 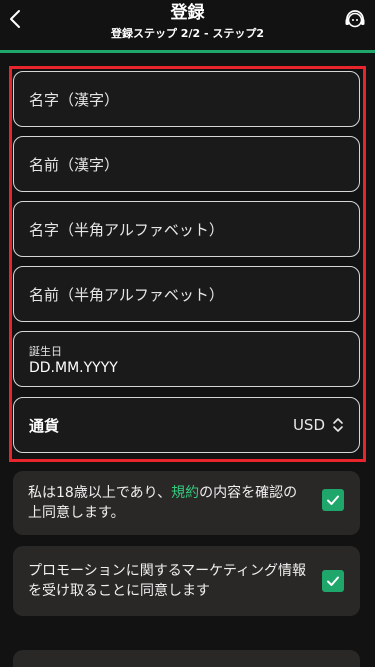 I want to click on last-name-kanji-field: 名字（漢字）, so click(x=186, y=99).